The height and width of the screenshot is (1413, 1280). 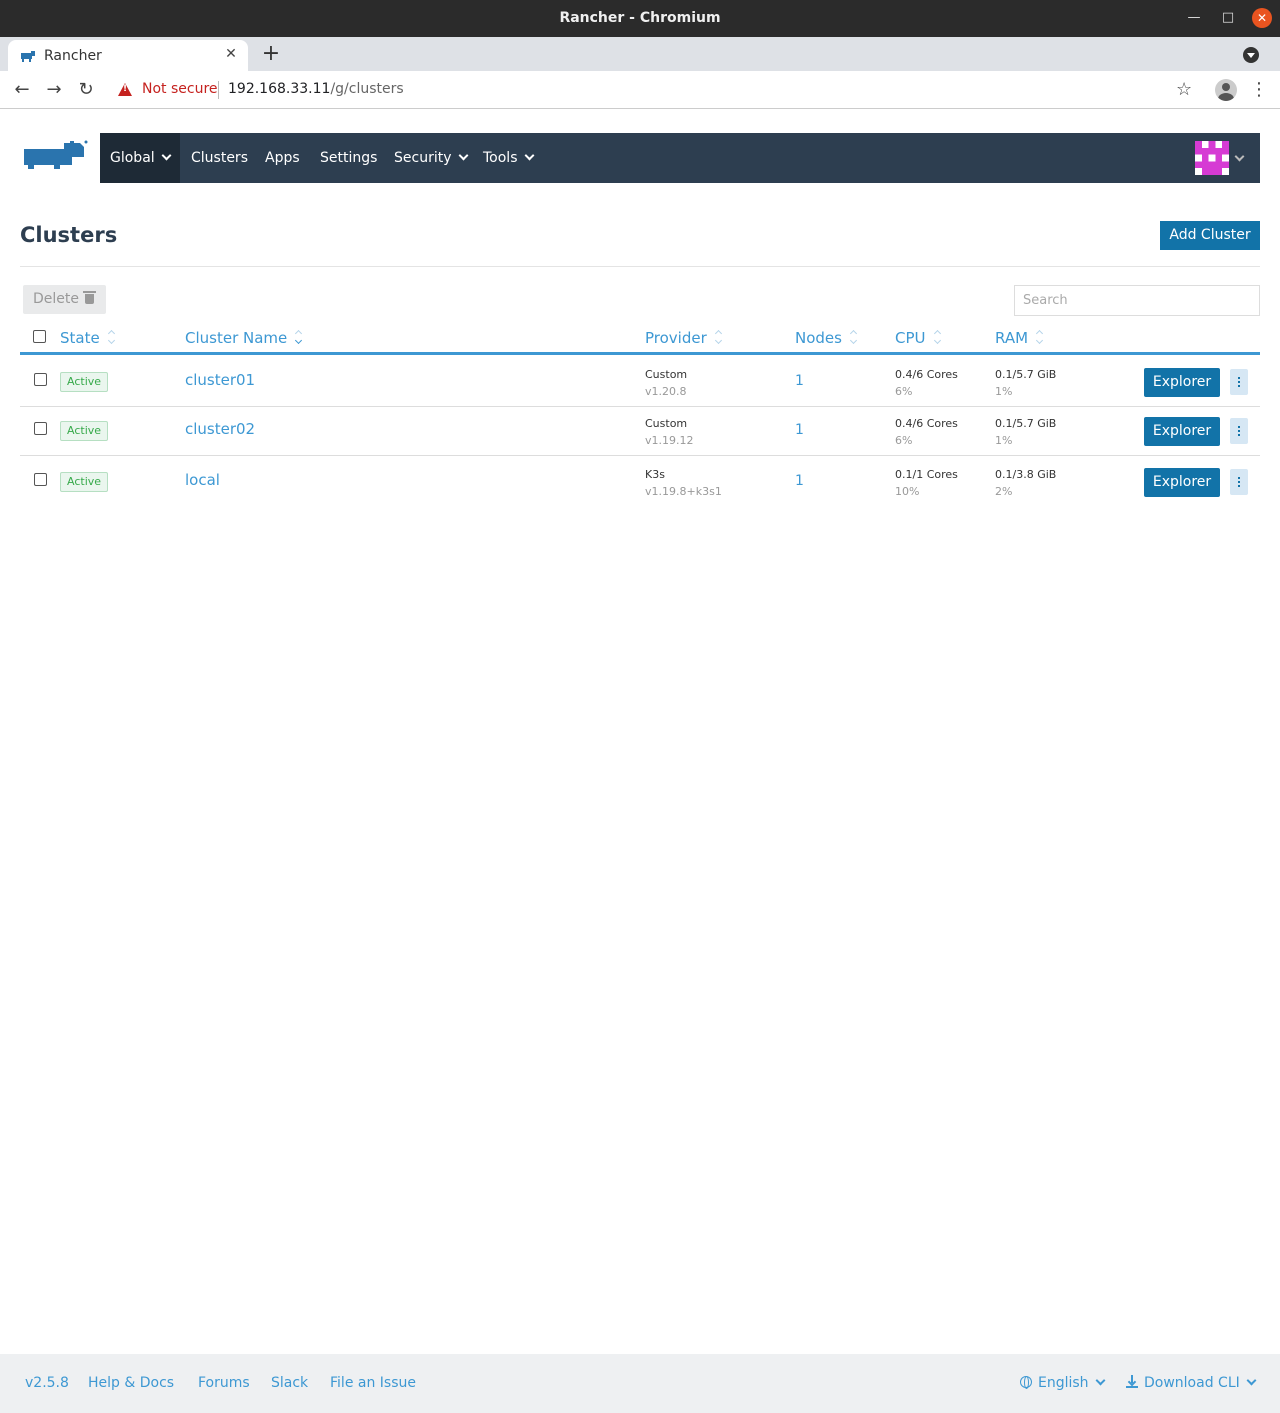 What do you see at coordinates (1191, 1383) in the screenshot?
I see `download-cli-menu: Download CLI` at bounding box center [1191, 1383].